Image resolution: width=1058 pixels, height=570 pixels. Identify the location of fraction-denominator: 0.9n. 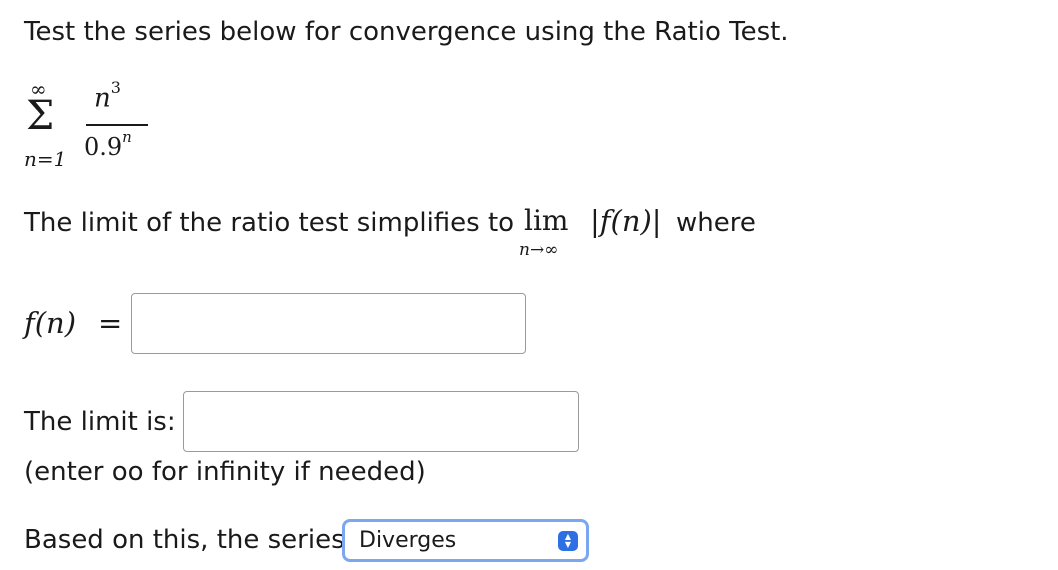
(108, 144).